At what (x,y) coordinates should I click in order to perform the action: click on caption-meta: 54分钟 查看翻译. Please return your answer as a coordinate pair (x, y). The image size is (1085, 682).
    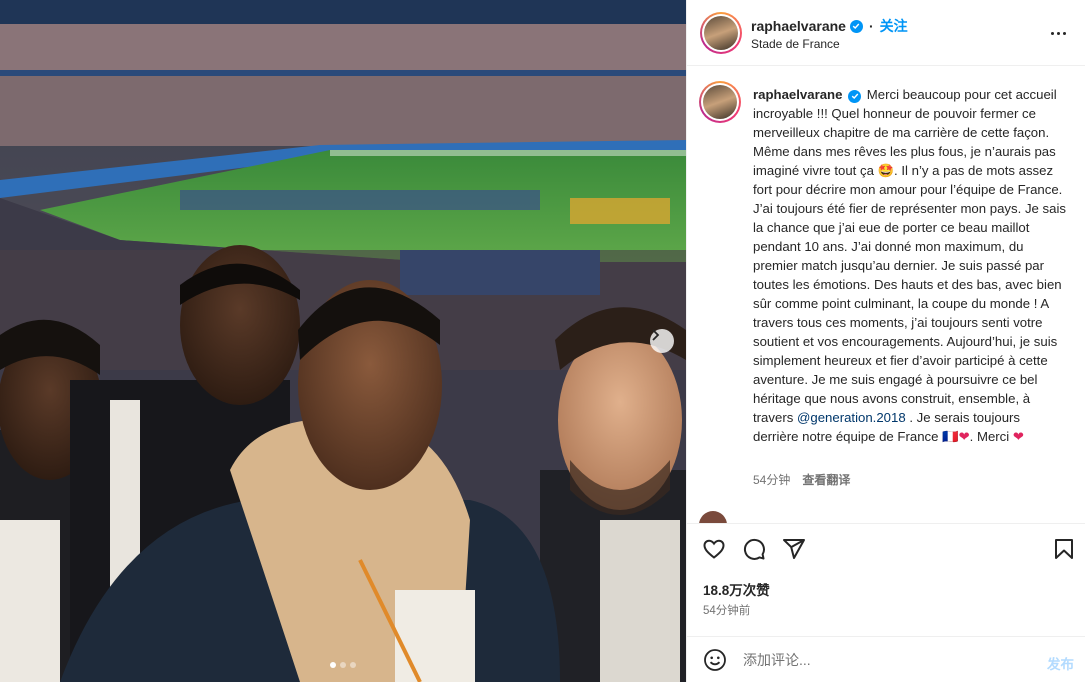
    Looking at the image, I should click on (801, 479).